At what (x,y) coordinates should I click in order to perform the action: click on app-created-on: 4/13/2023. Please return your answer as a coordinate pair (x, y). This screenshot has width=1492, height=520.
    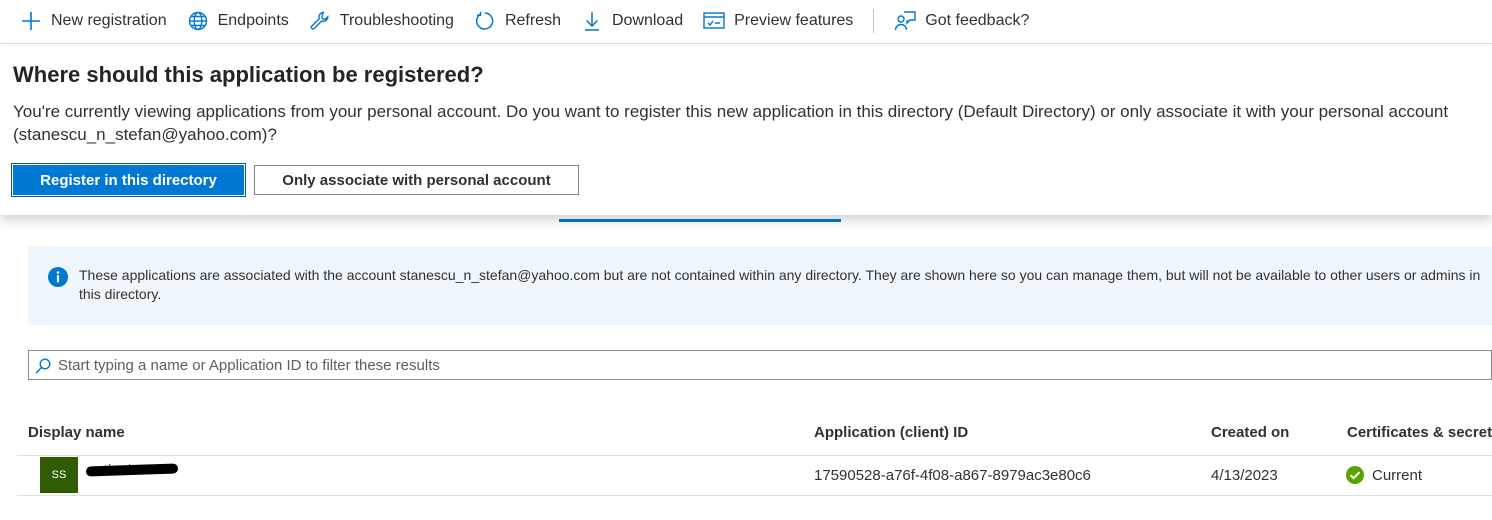
    Looking at the image, I should click on (1244, 475).